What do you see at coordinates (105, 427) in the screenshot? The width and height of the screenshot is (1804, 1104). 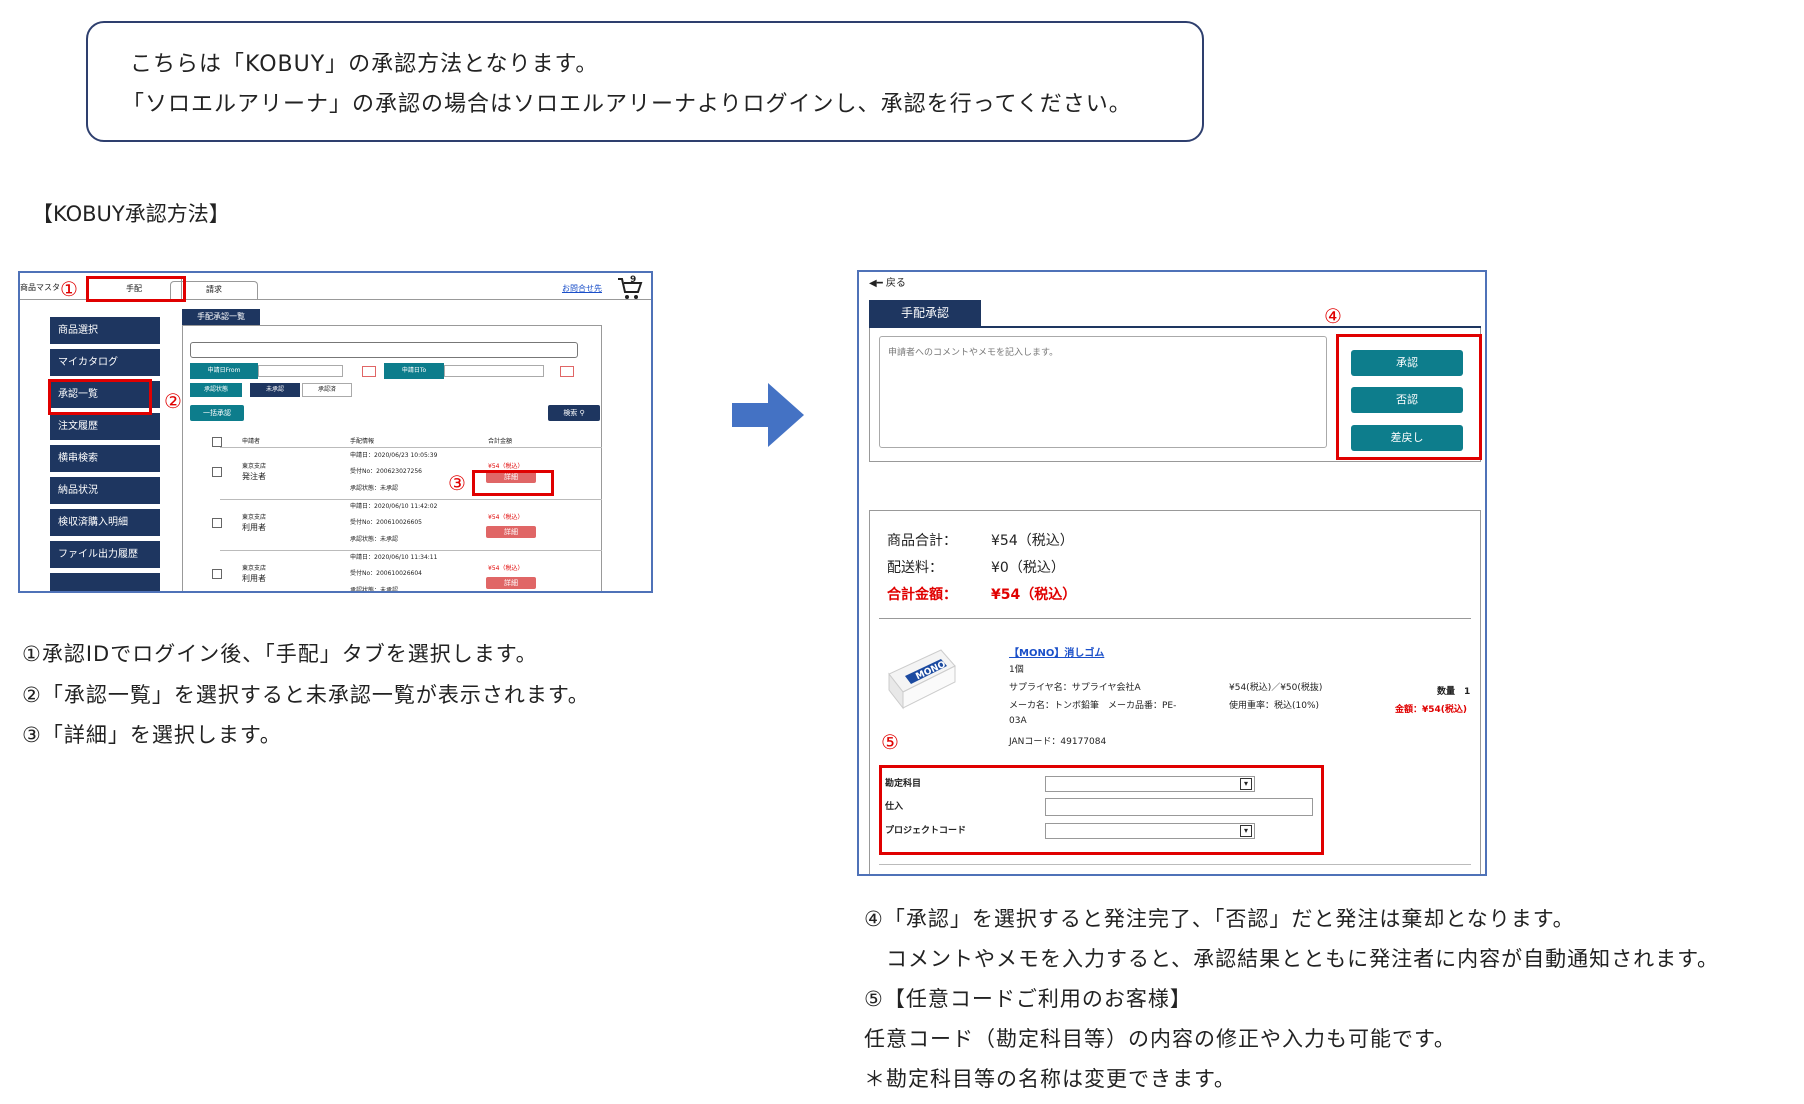 I see `sidebar-item-order-history: 注文履歴` at bounding box center [105, 427].